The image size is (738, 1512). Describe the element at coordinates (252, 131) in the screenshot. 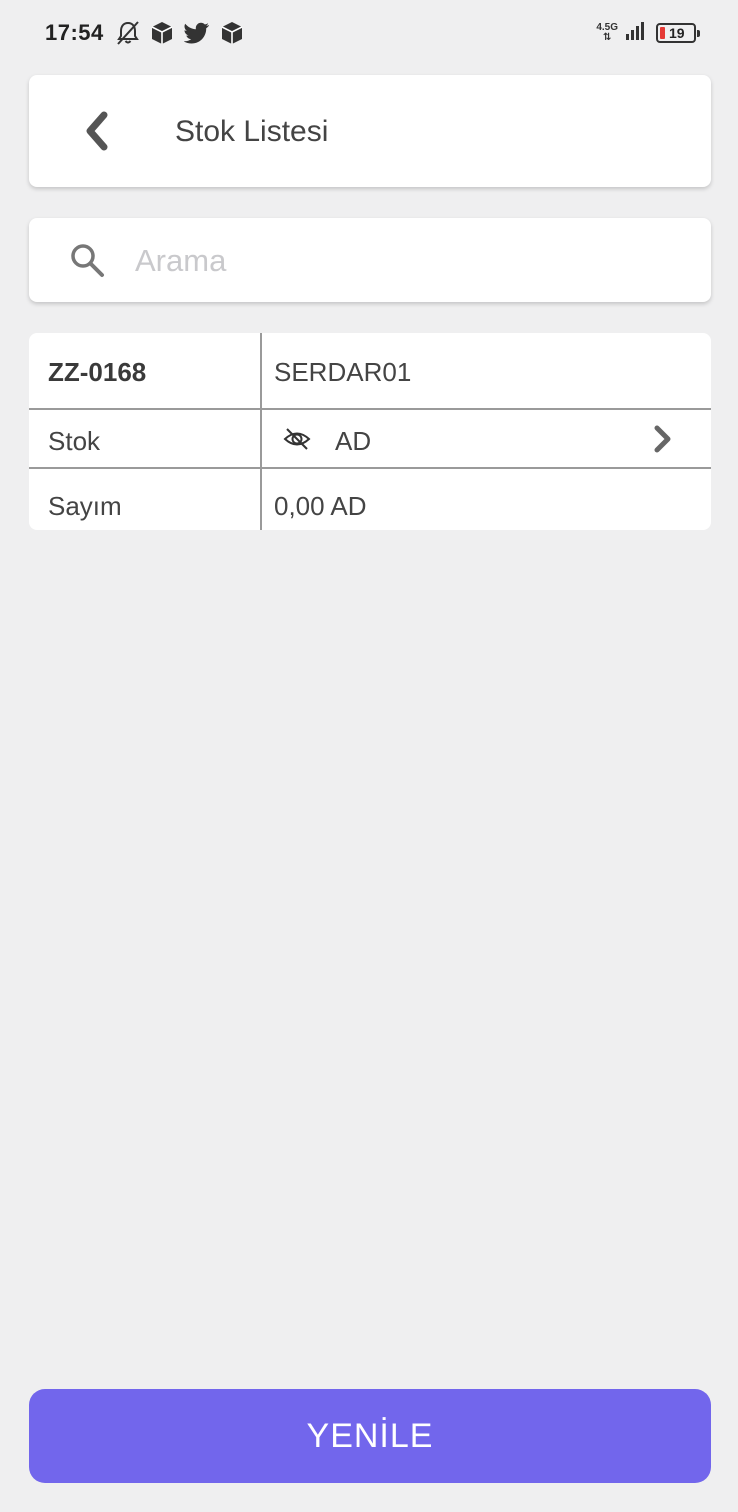

I see `page-title: Stok Listesi` at that location.